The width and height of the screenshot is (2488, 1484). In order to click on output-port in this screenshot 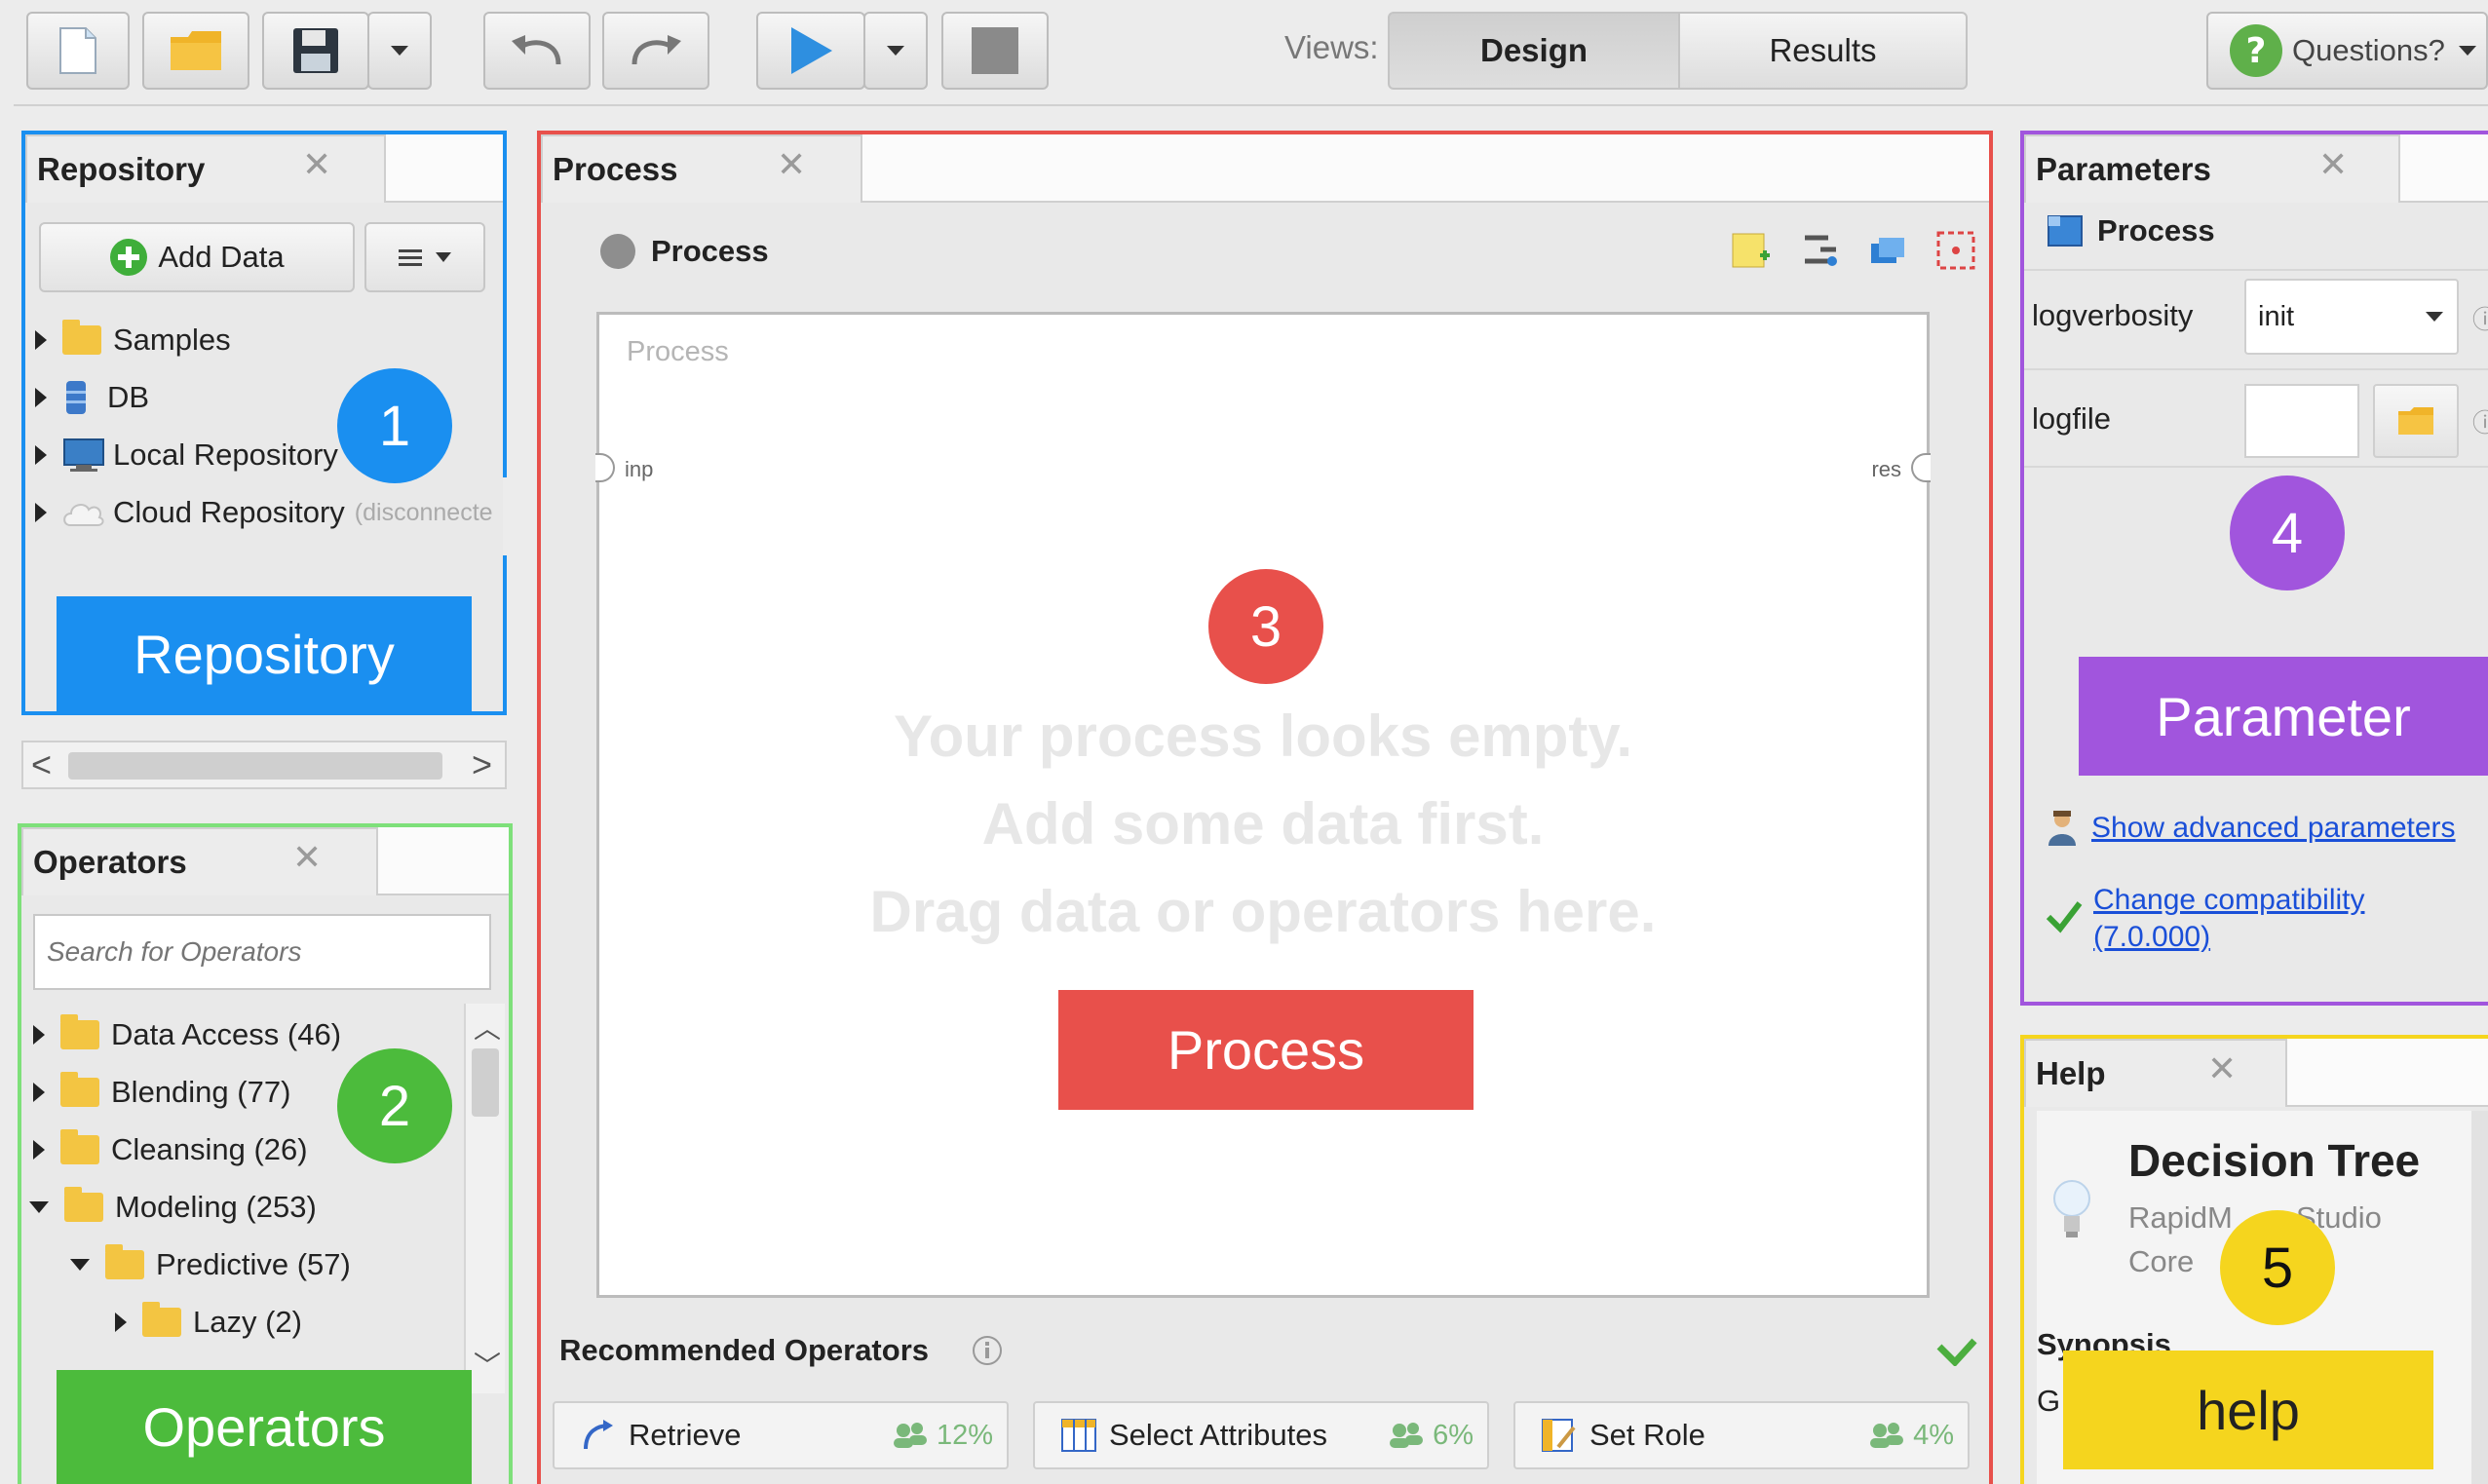, I will do `click(1921, 467)`.